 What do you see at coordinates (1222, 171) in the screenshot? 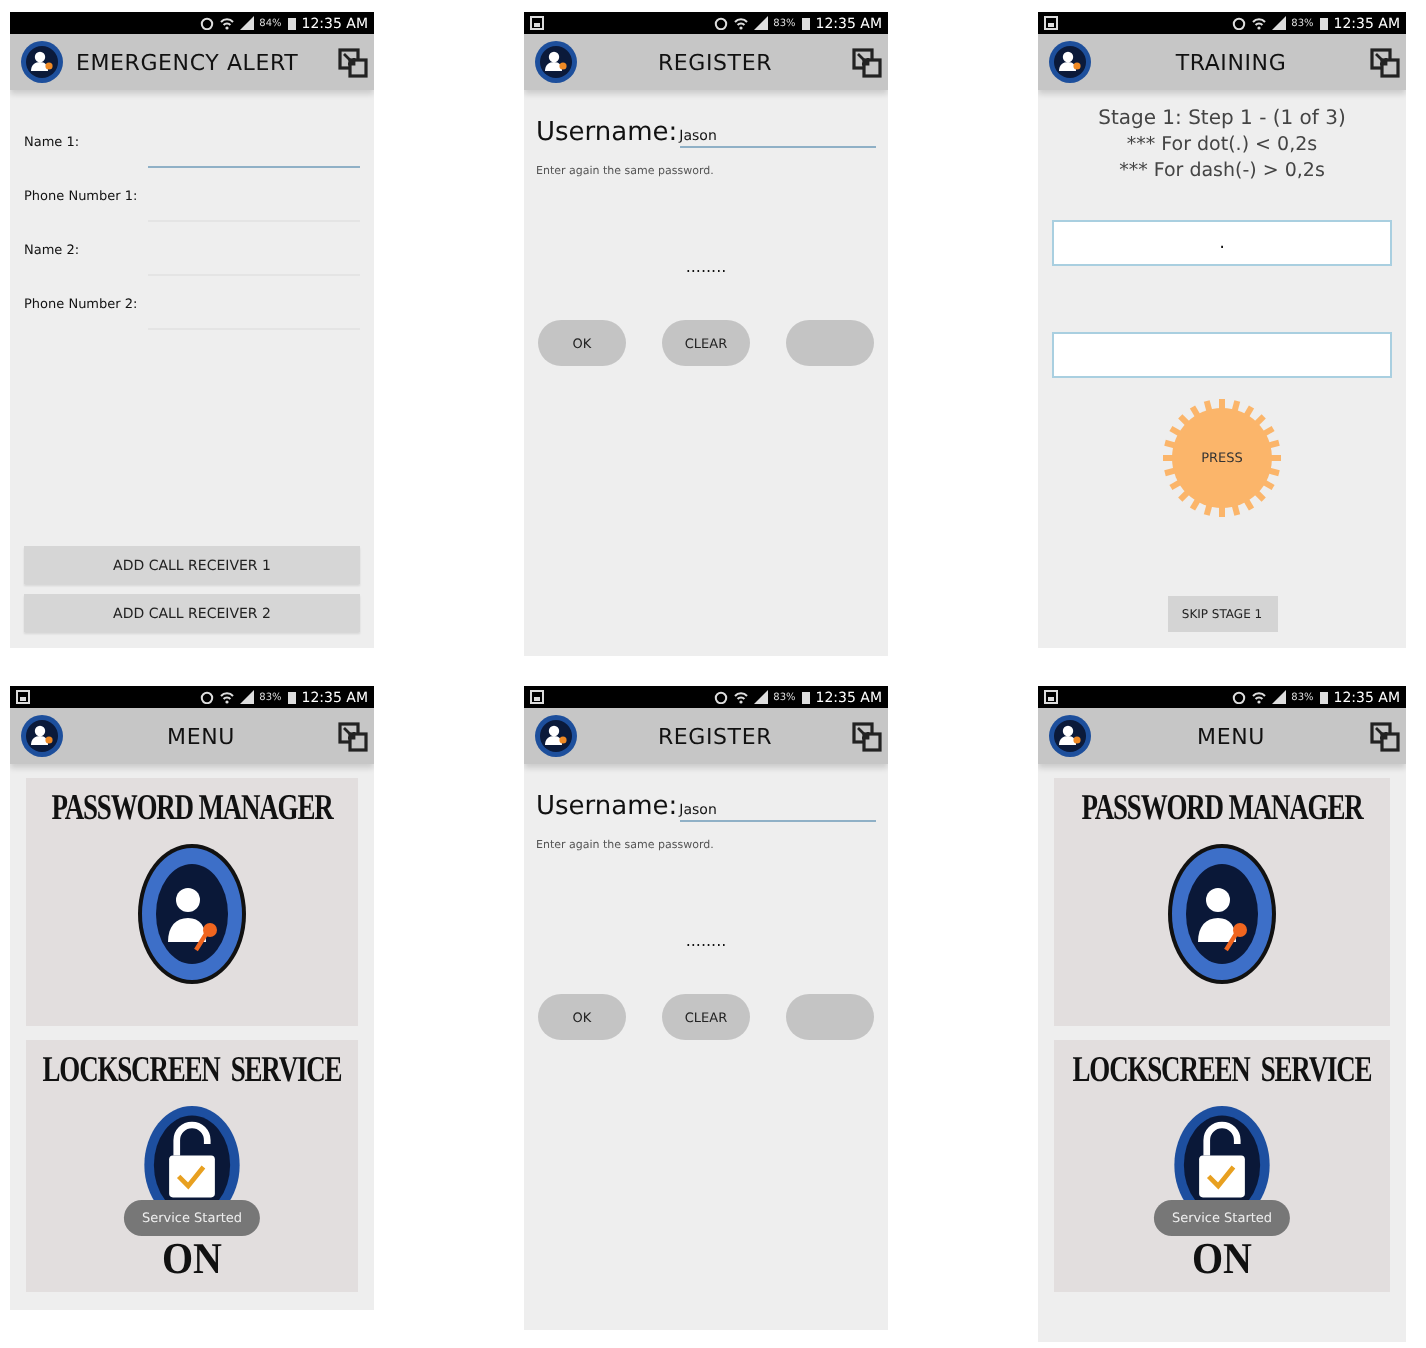
I see `instruction-text: *** For dash(-) > 0,2s` at bounding box center [1222, 171].